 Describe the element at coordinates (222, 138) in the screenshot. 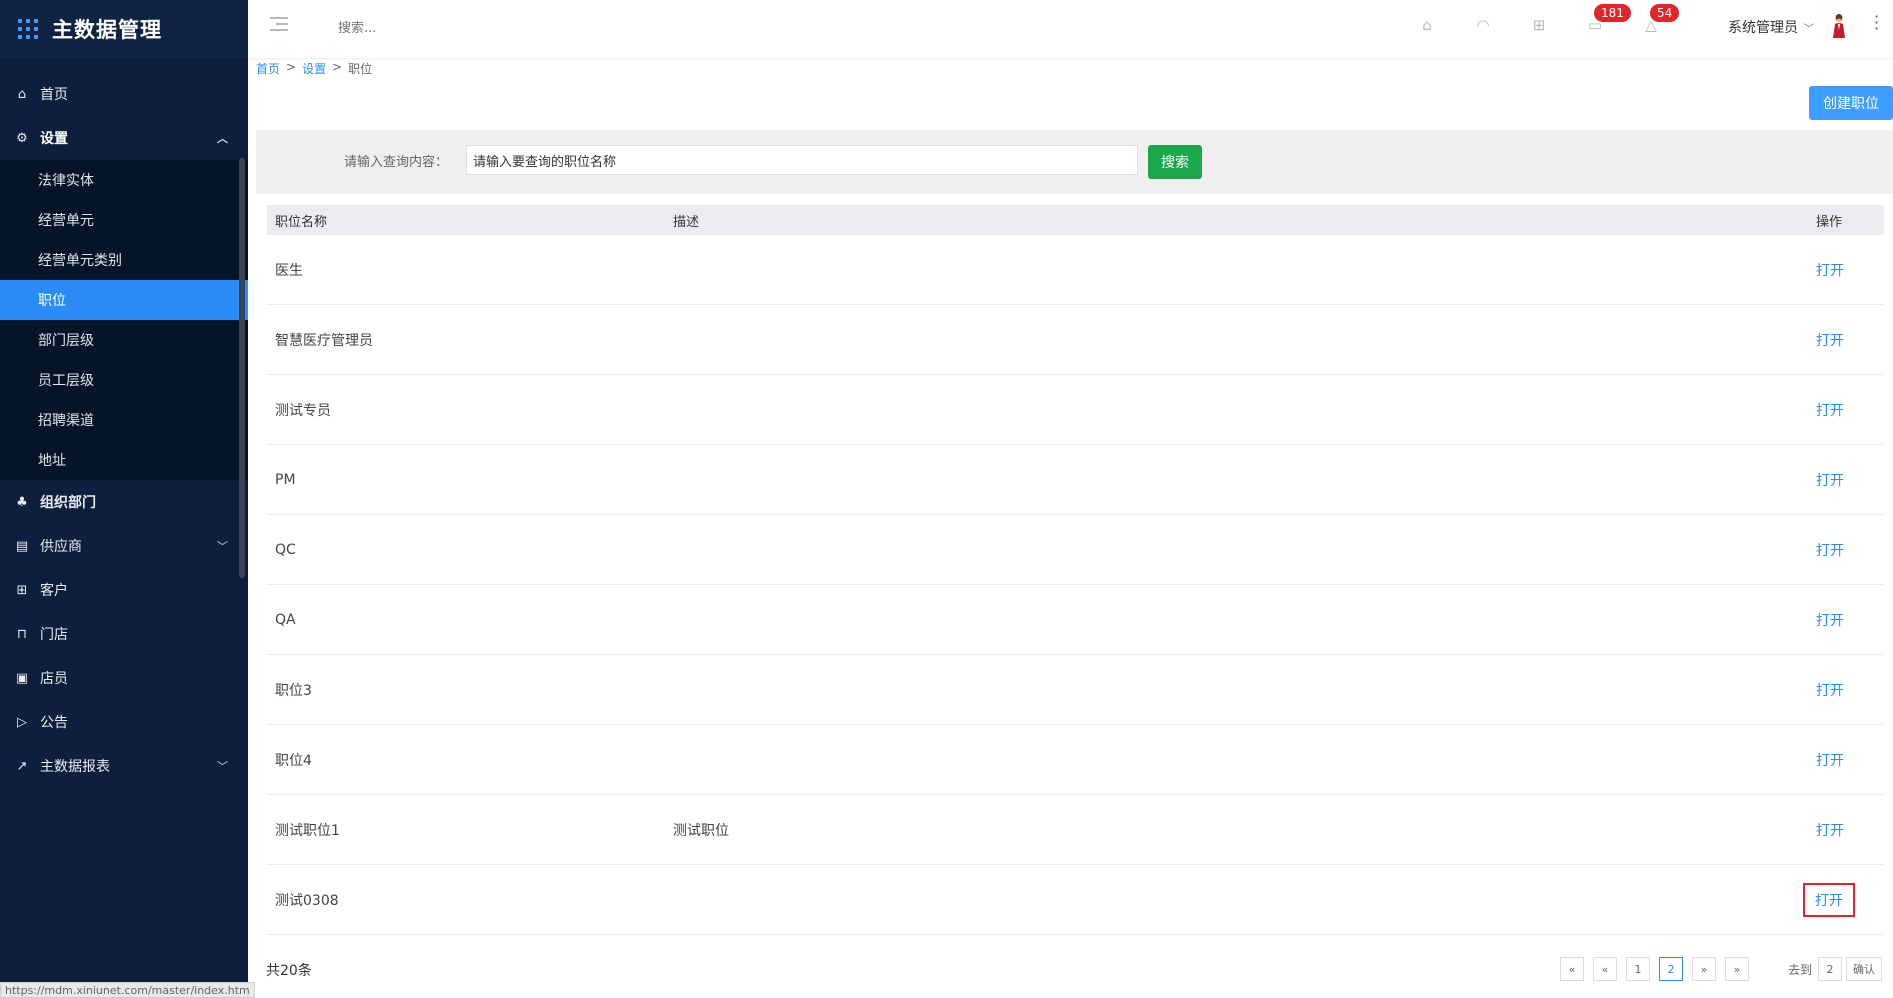

I see `chevron-up-icon: ︿` at that location.